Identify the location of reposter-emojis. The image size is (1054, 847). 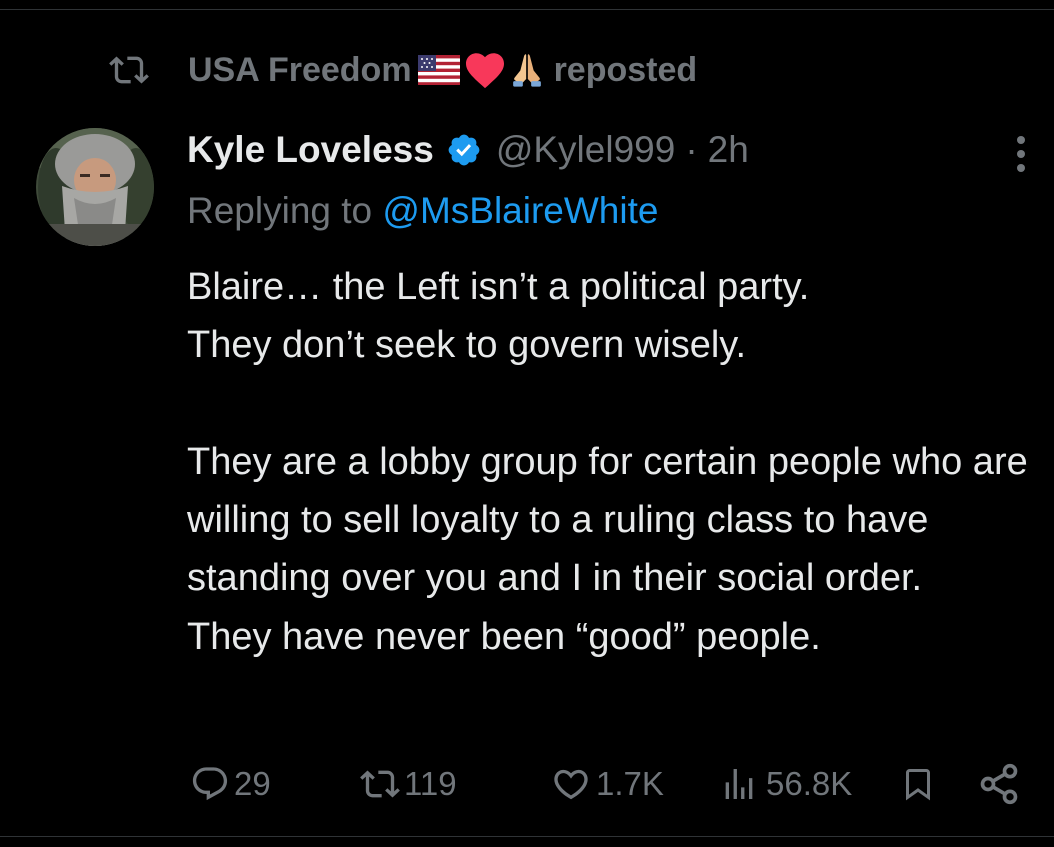
(480, 70).